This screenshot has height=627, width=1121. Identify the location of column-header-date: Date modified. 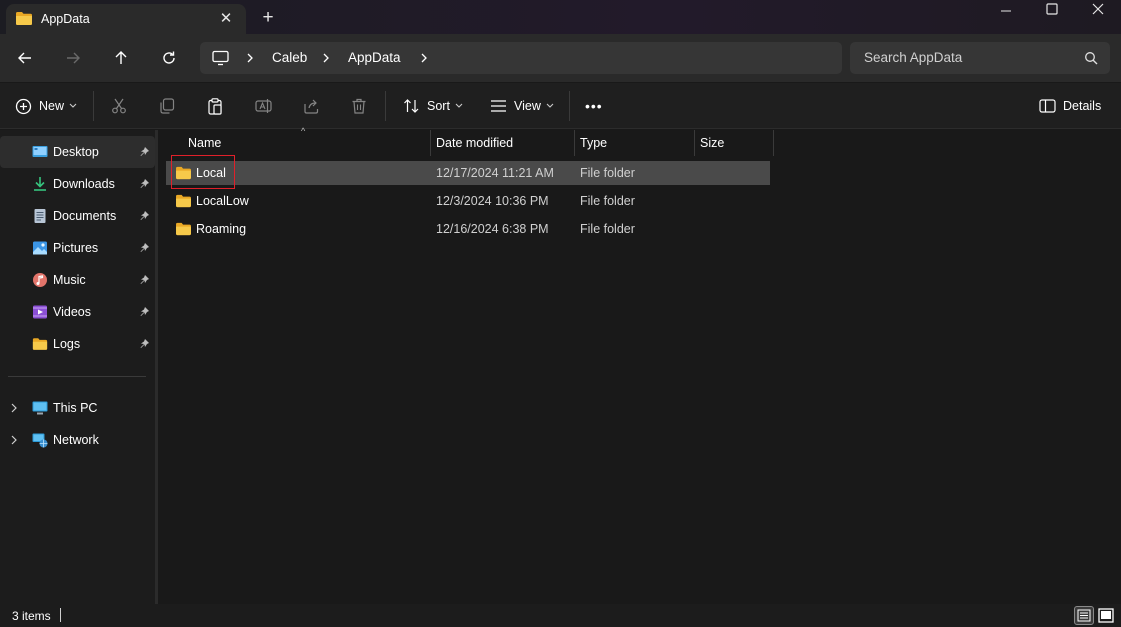
(502, 143).